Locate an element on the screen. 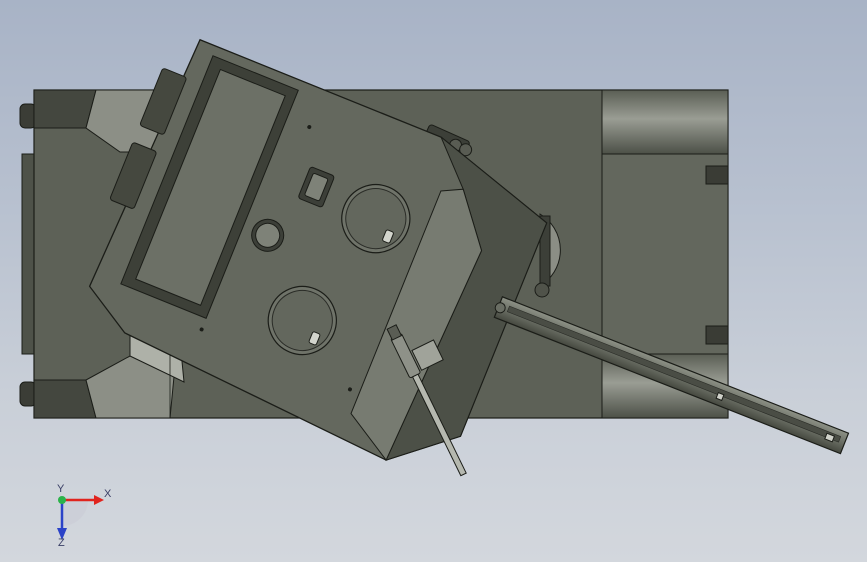  y-axis-label: Y is located at coordinates (61, 489).